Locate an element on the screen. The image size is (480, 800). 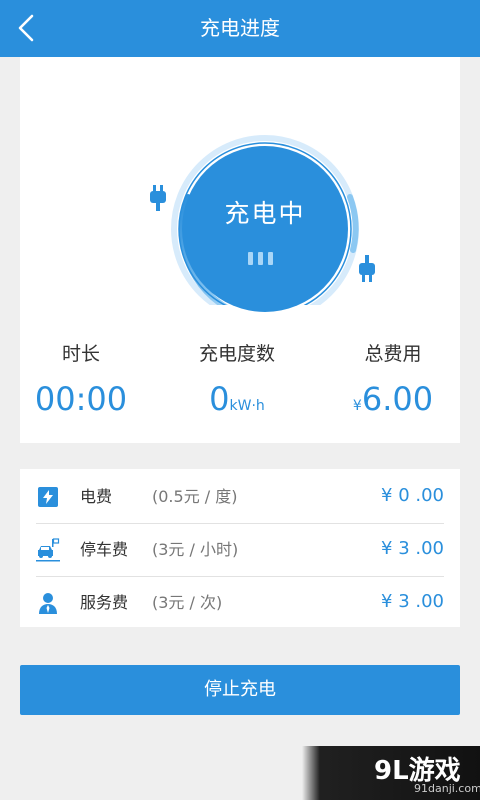
watermark-url: 91danji.com is located at coordinates (447, 788).